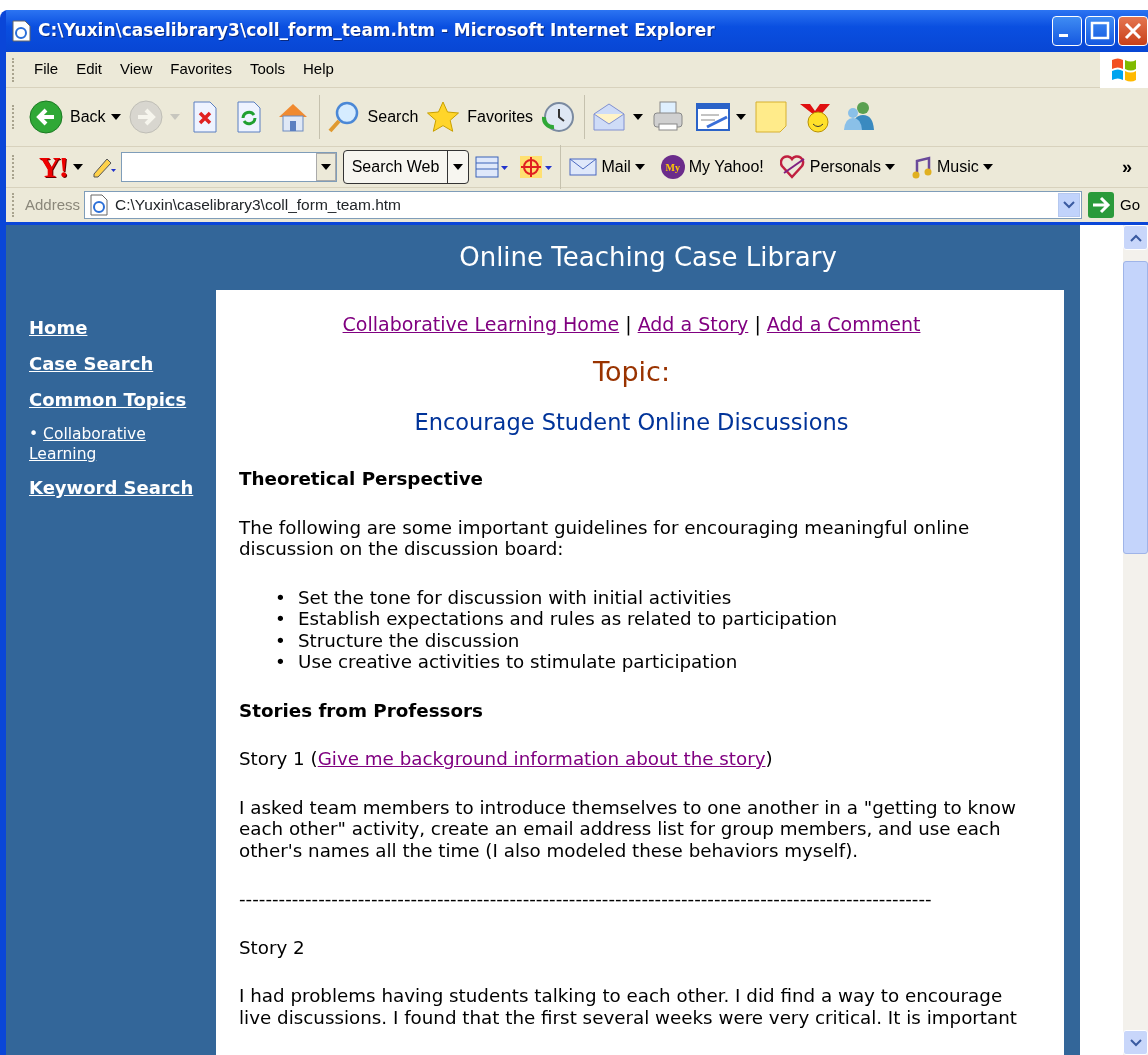  I want to click on back-button: Back, so click(75, 117).